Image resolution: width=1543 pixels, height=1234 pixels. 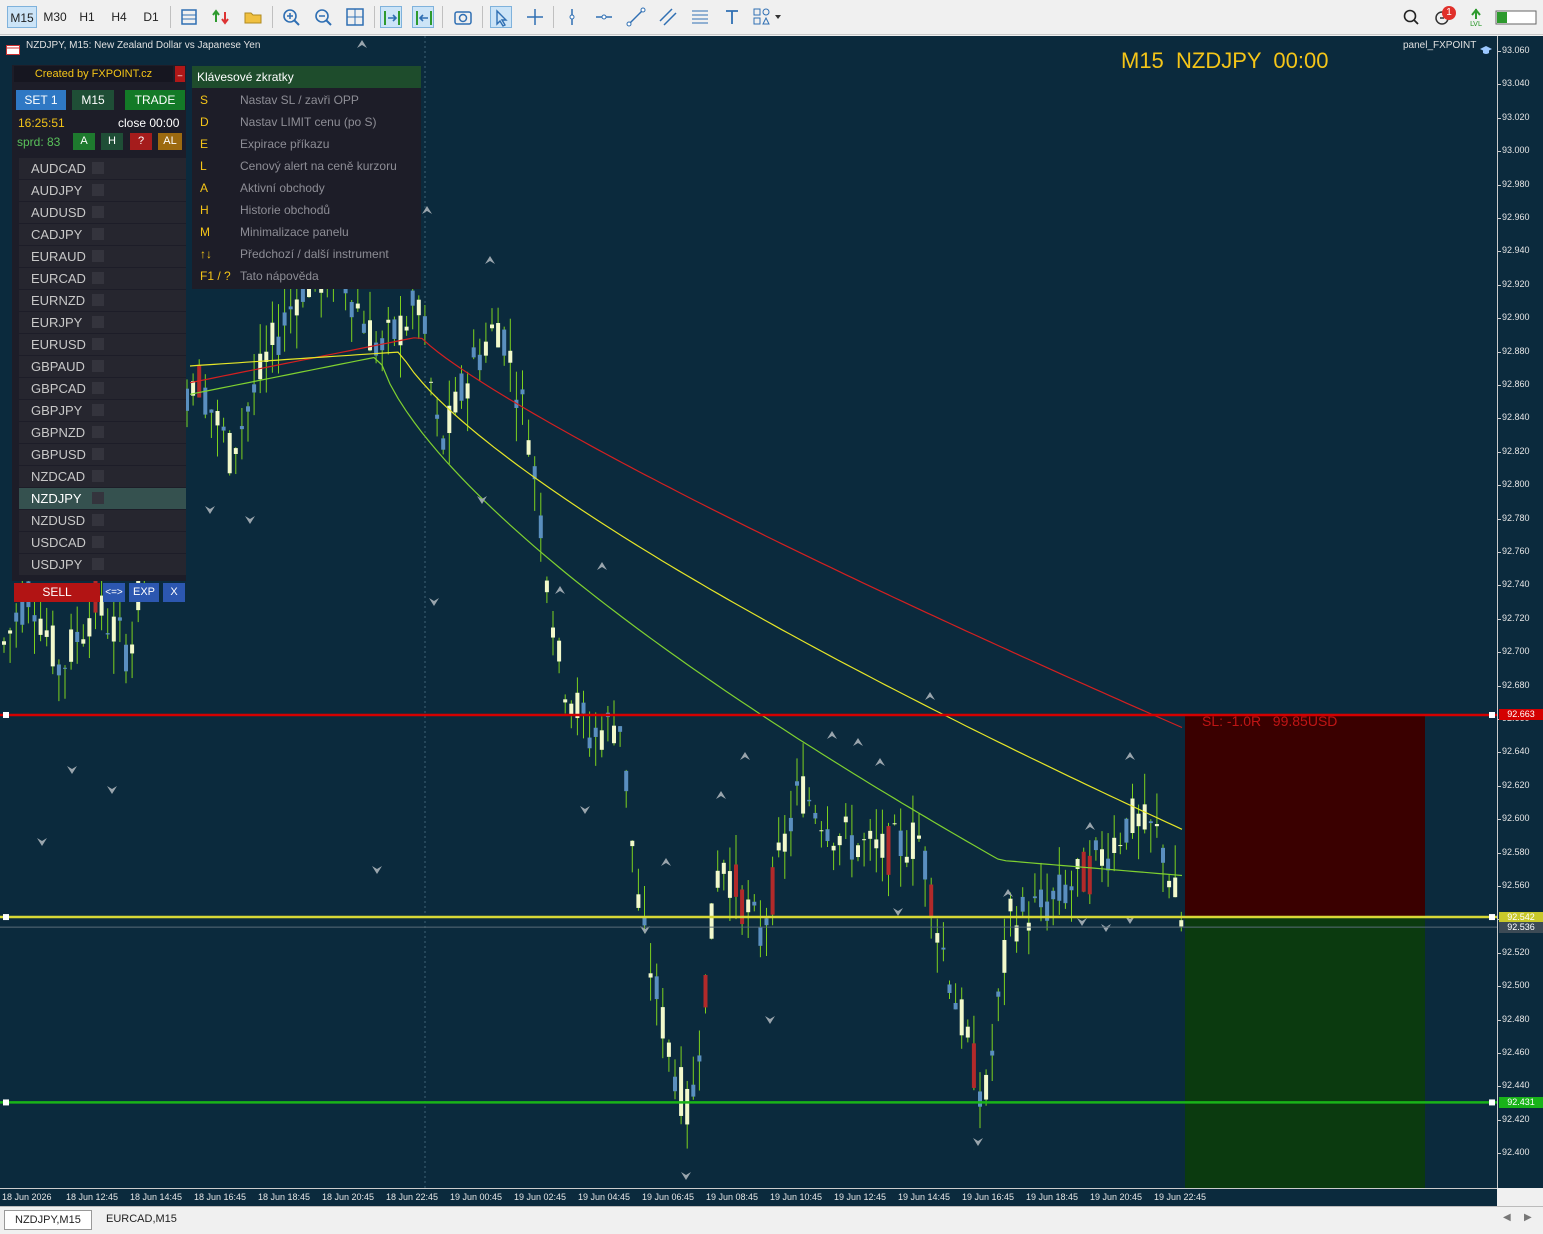 What do you see at coordinates (41, 100) in the screenshot?
I see `set-button: SET 1` at bounding box center [41, 100].